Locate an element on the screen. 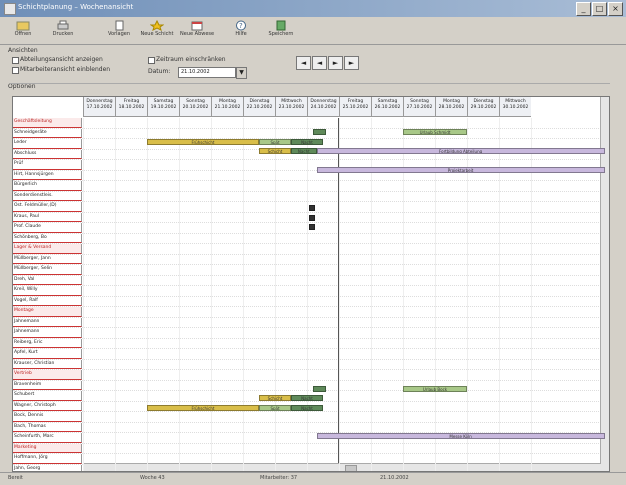 The height and width of the screenshot is (485, 626). open-button: Öffnen is located at coordinates (23, 31).